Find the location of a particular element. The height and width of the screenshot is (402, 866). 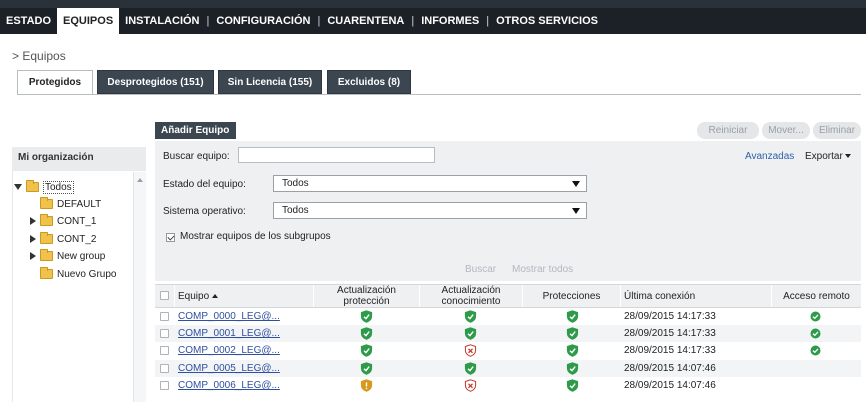

tree-item-nuevo-grupo: Nuevo Grupo is located at coordinates (78, 274).